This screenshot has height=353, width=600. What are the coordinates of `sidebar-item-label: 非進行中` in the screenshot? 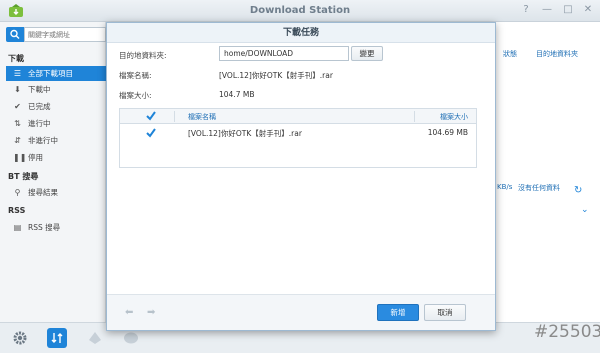 It's located at (43, 140).